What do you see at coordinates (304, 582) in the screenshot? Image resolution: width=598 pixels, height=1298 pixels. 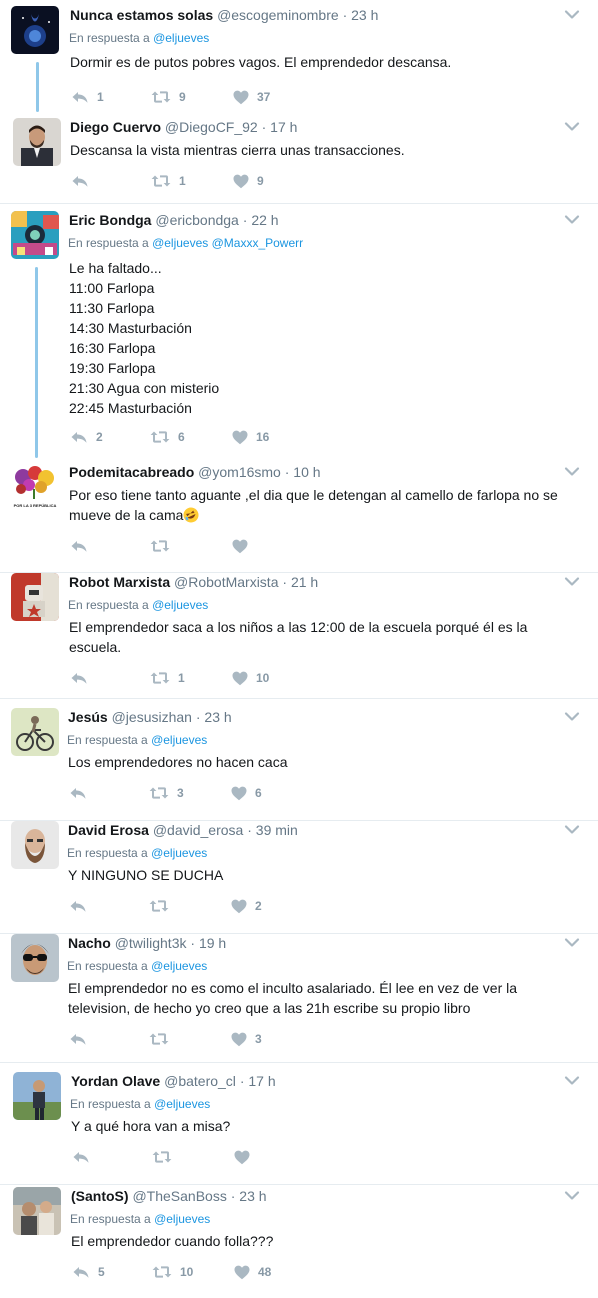 I see `timestamp-link: 21 h` at bounding box center [304, 582].